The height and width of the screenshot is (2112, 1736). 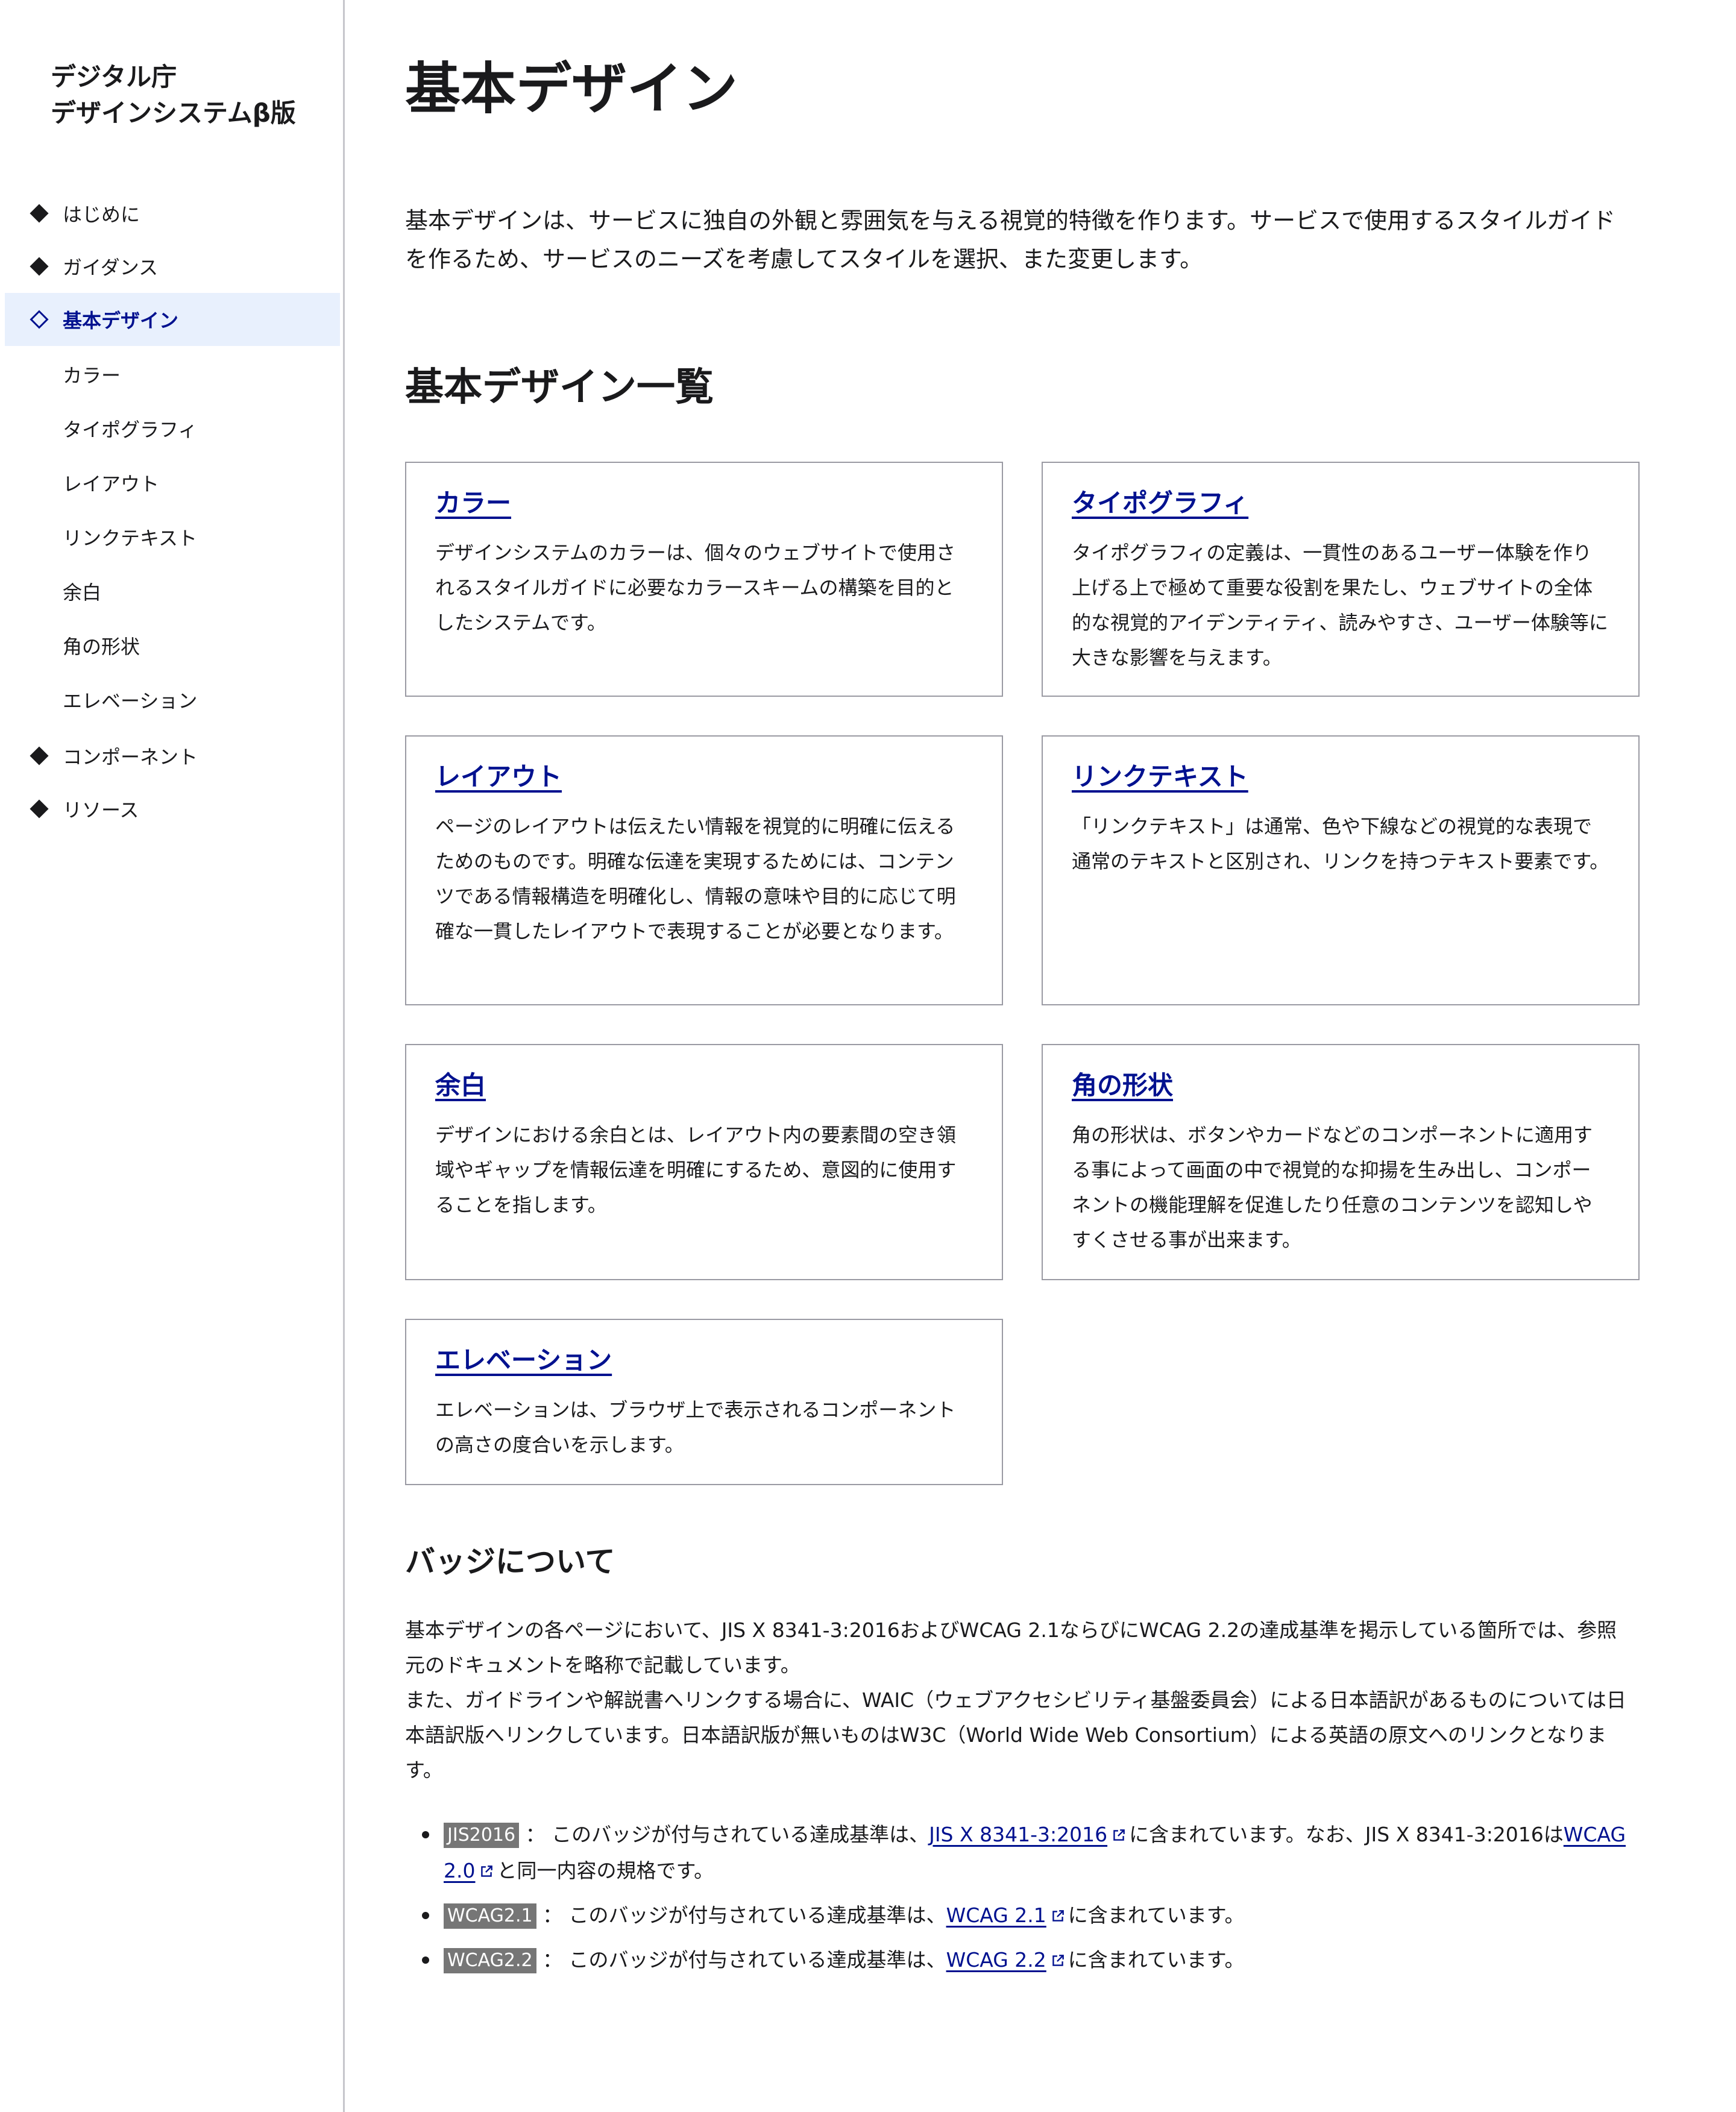 I want to click on nav-label: コンポーネント, so click(x=130, y=757).